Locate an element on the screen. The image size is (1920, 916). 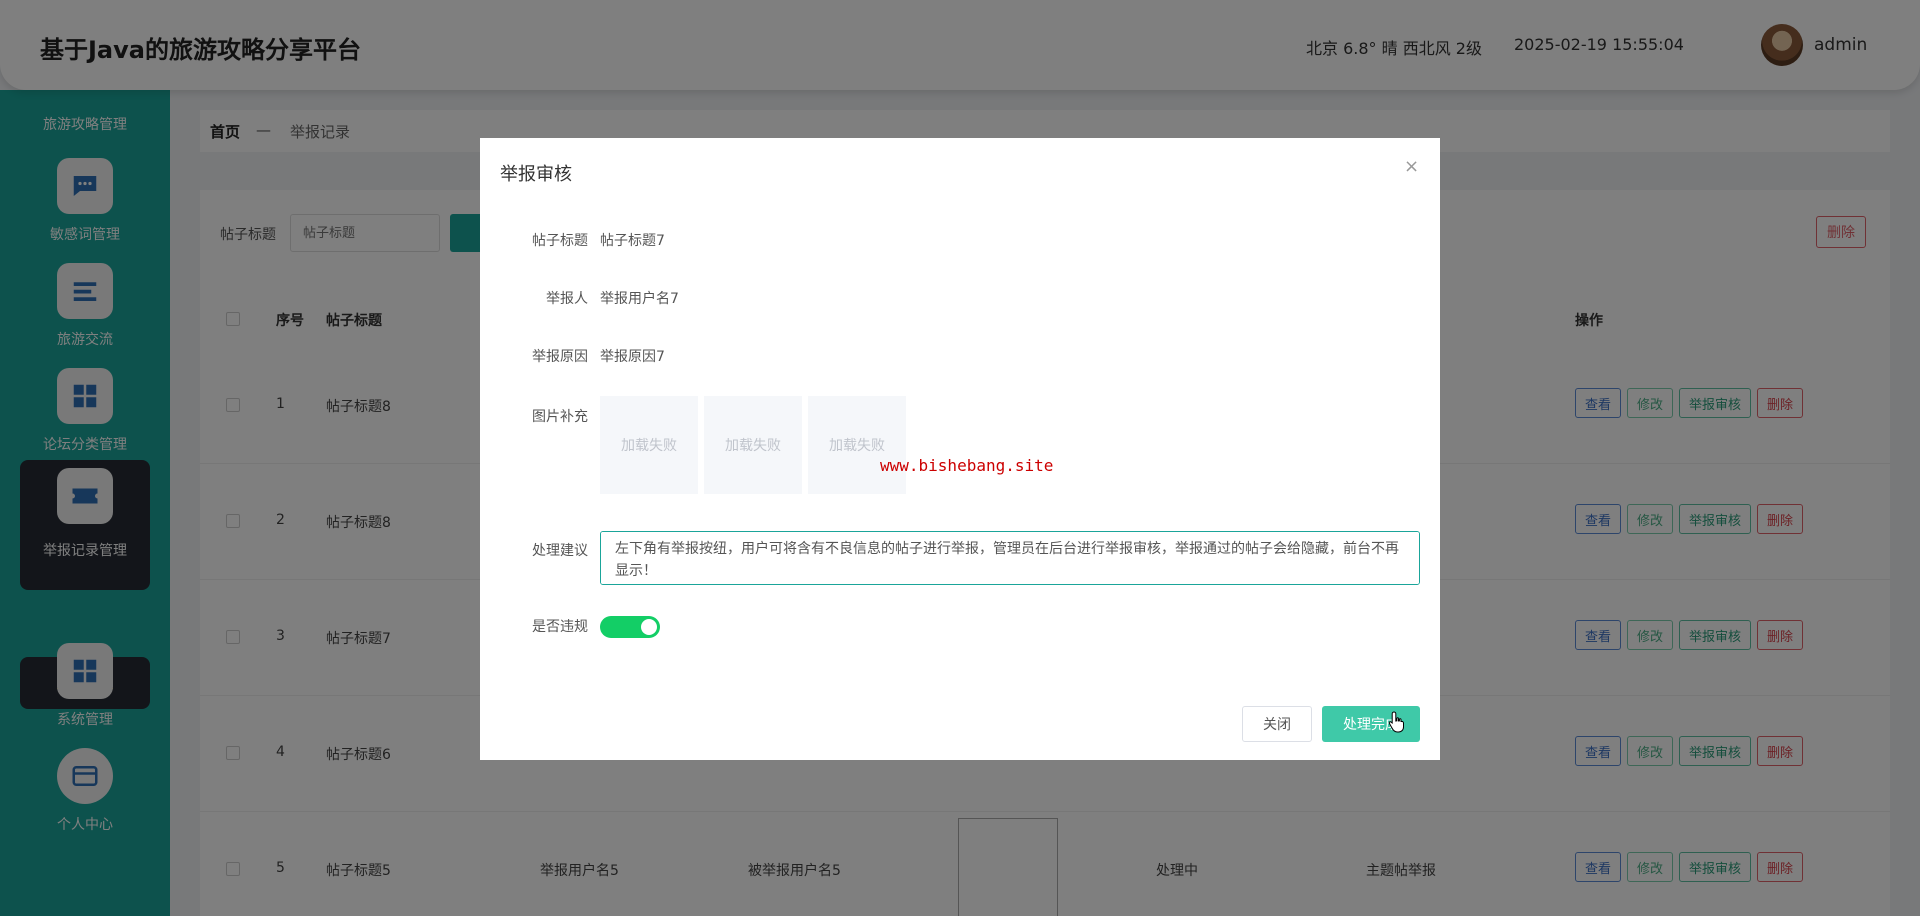
violation-toggle is located at coordinates (630, 627).